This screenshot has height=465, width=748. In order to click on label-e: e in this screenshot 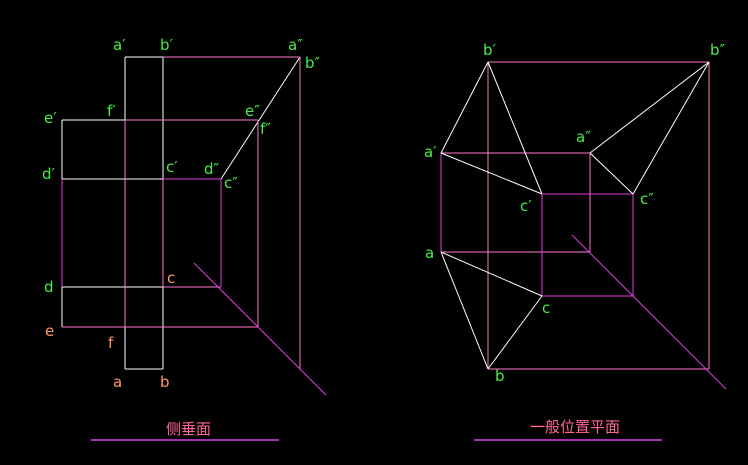, I will do `click(49, 331)`.